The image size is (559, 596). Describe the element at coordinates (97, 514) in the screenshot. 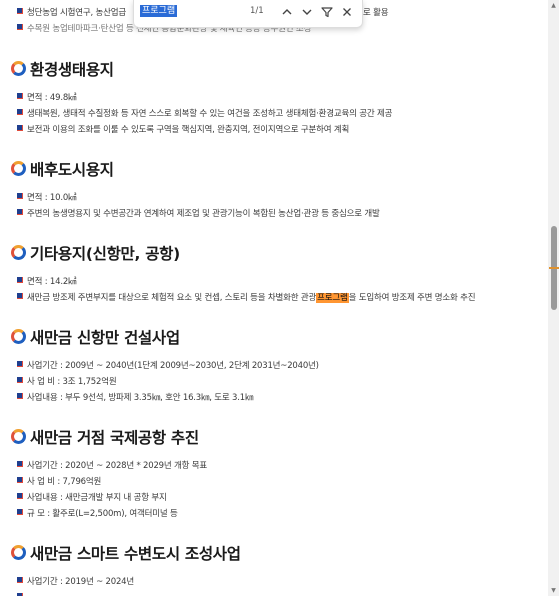

I see `list-item: 규 모 : 활주로(L=2,500m), 여객터미널 등` at that location.